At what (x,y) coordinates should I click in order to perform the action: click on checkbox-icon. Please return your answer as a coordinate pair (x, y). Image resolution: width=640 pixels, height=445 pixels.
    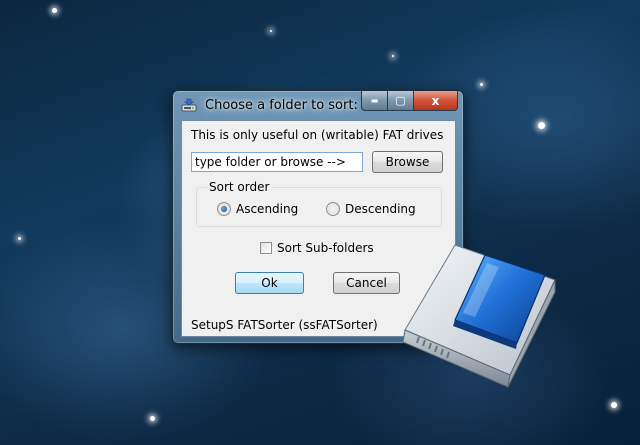
    Looking at the image, I should click on (266, 248).